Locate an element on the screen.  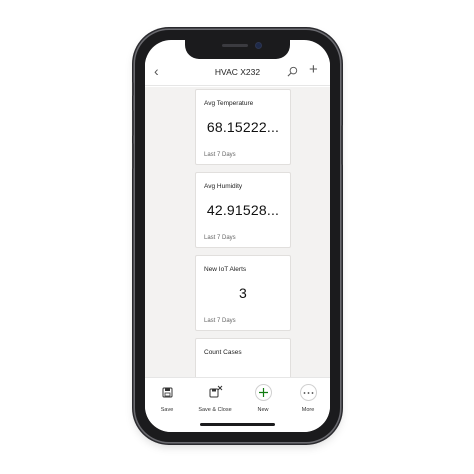
card-value: 3 is located at coordinates (243, 293).